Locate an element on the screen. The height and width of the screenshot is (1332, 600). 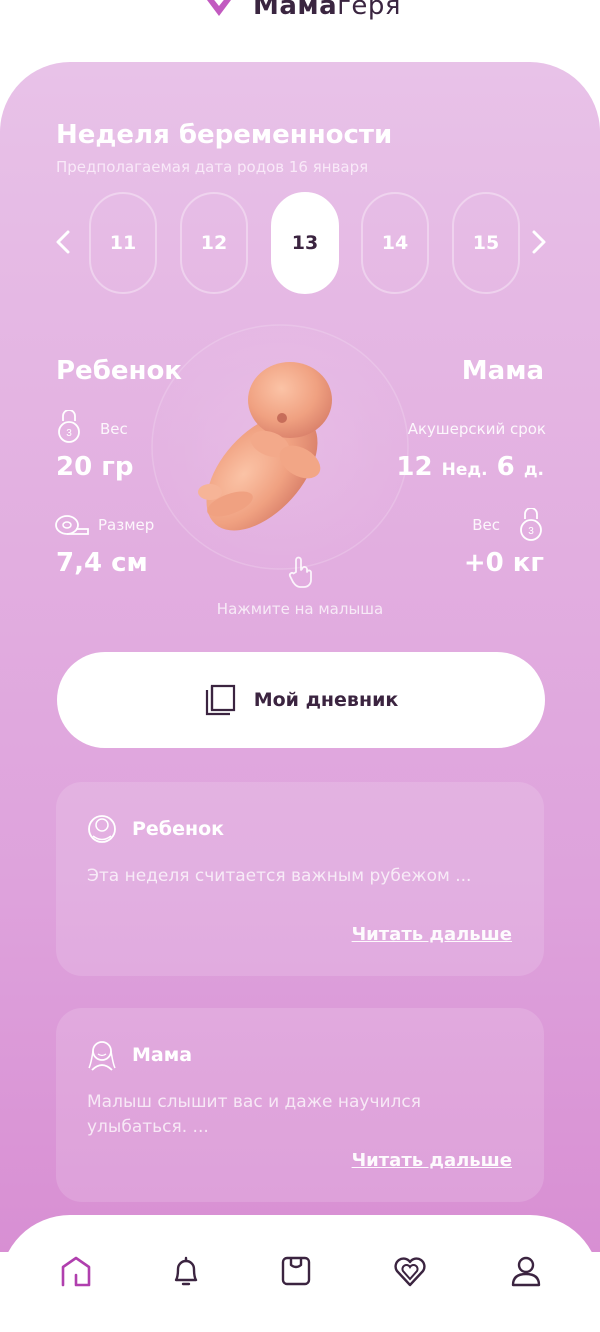
next-week-button is located at coordinates (538, 242).